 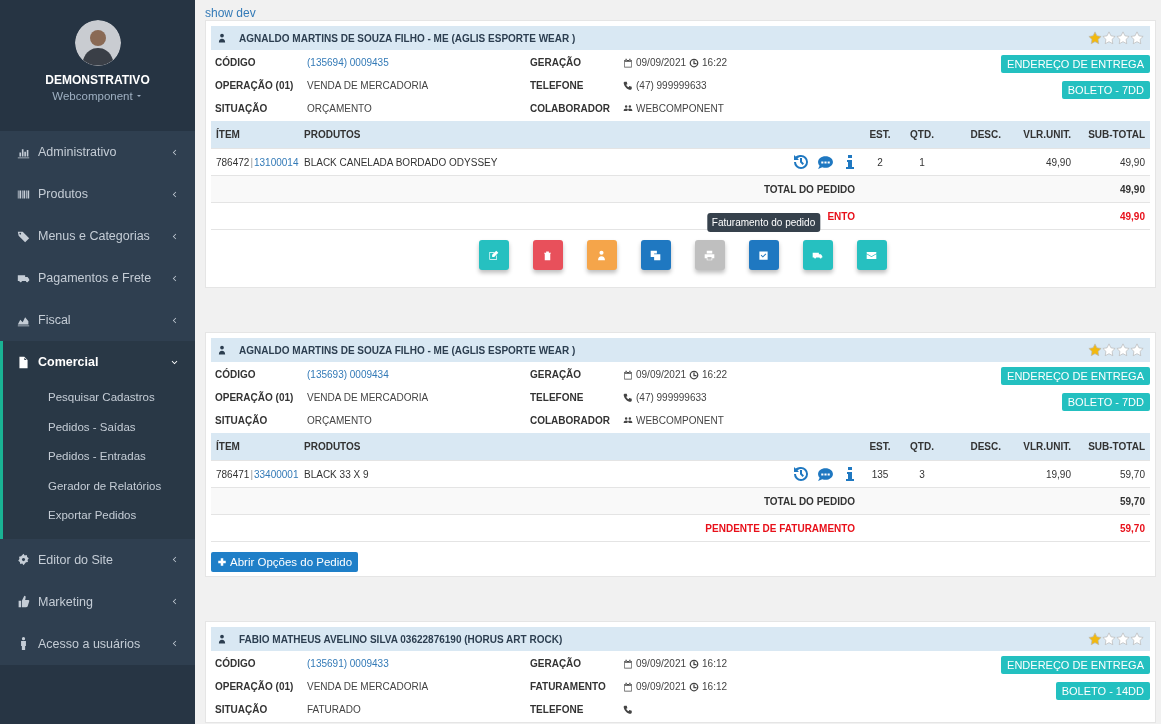 I want to click on column-header: ÍTEM, so click(x=255, y=447).